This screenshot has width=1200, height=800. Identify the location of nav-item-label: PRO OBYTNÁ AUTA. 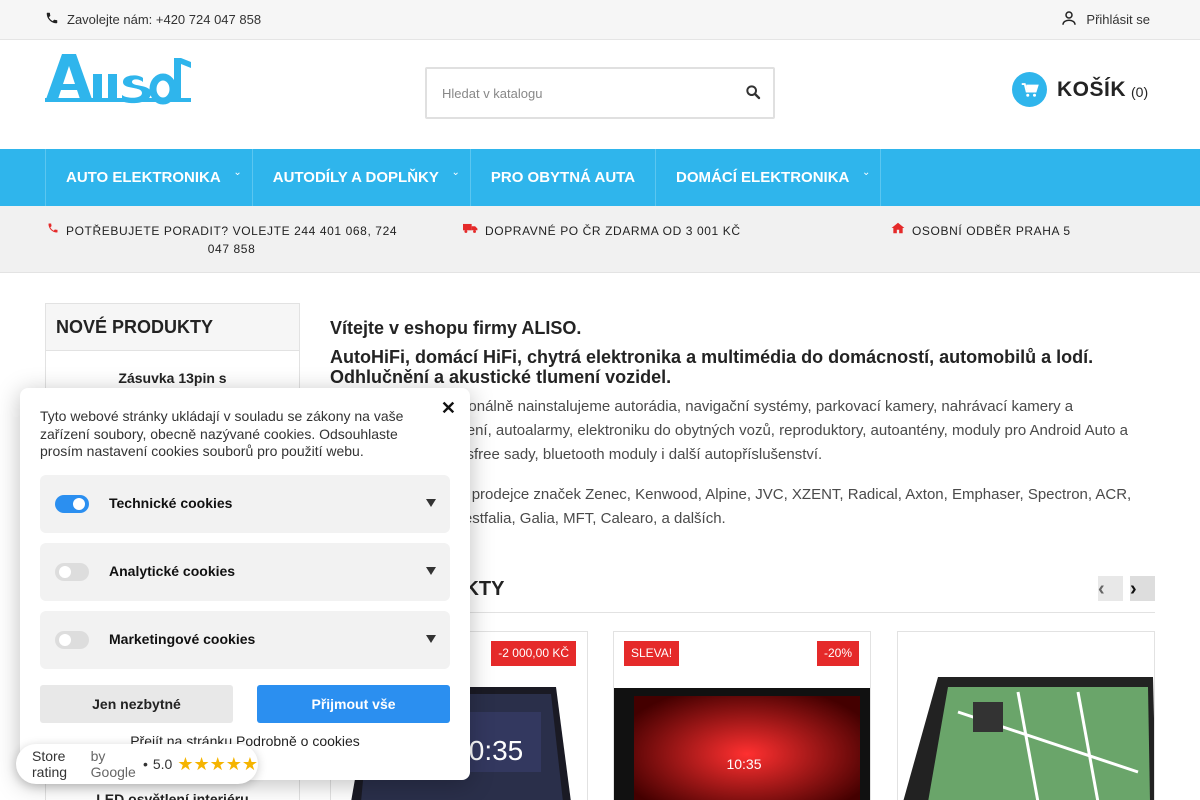
(563, 177).